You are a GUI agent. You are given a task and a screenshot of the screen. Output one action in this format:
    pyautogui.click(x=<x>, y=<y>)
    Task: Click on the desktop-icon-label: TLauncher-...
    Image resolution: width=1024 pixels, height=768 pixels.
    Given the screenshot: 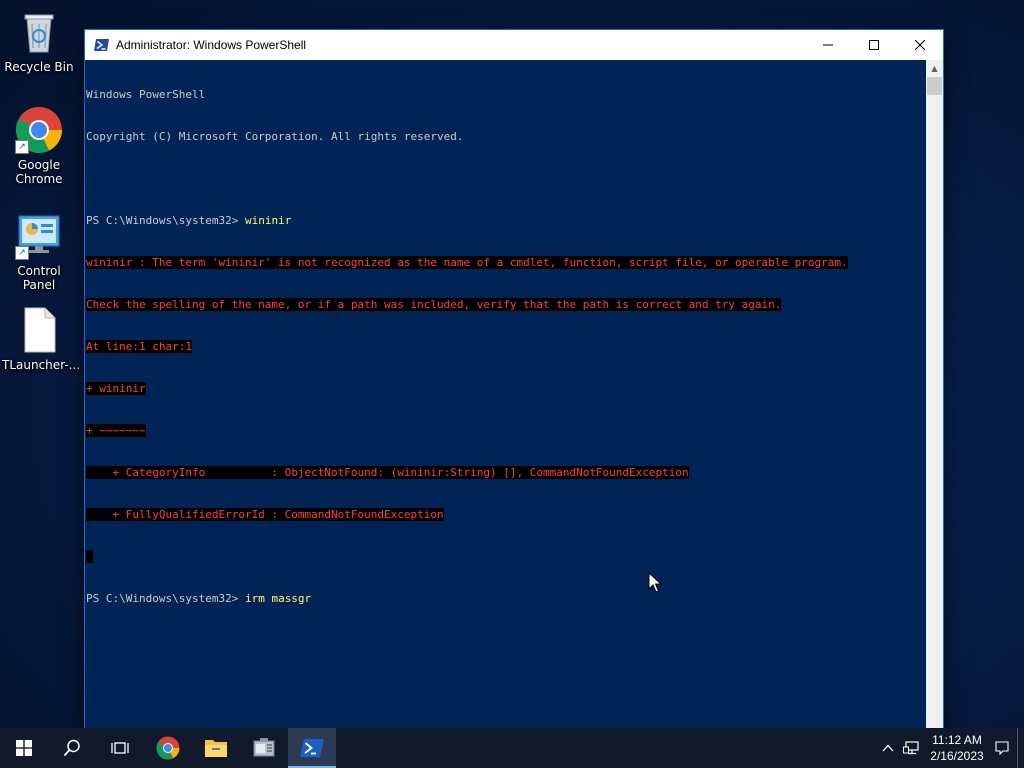 What is the action you would take?
    pyautogui.click(x=41, y=365)
    